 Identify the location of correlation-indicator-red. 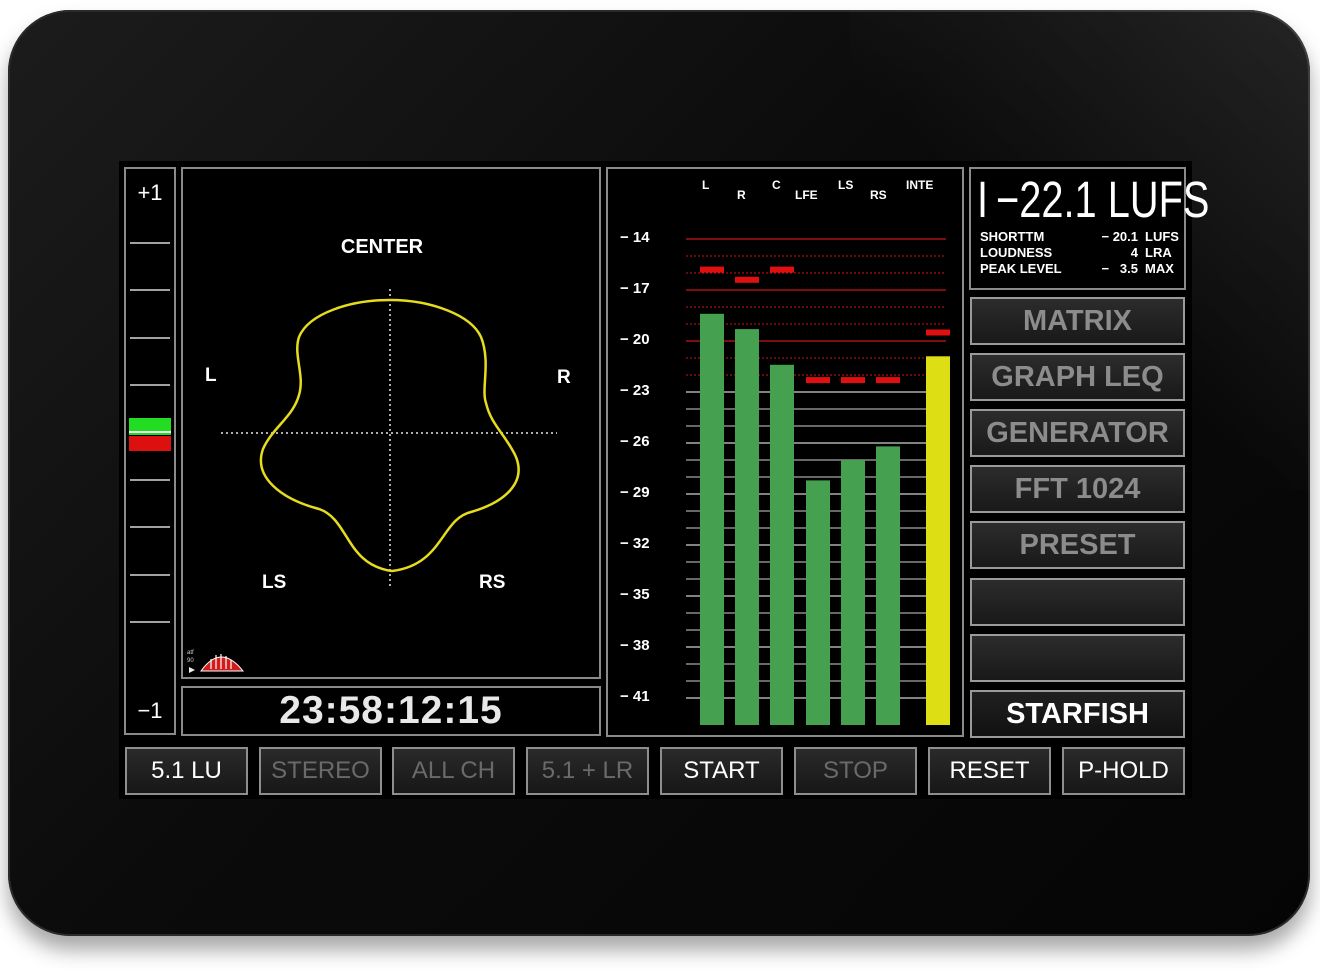
(150, 443).